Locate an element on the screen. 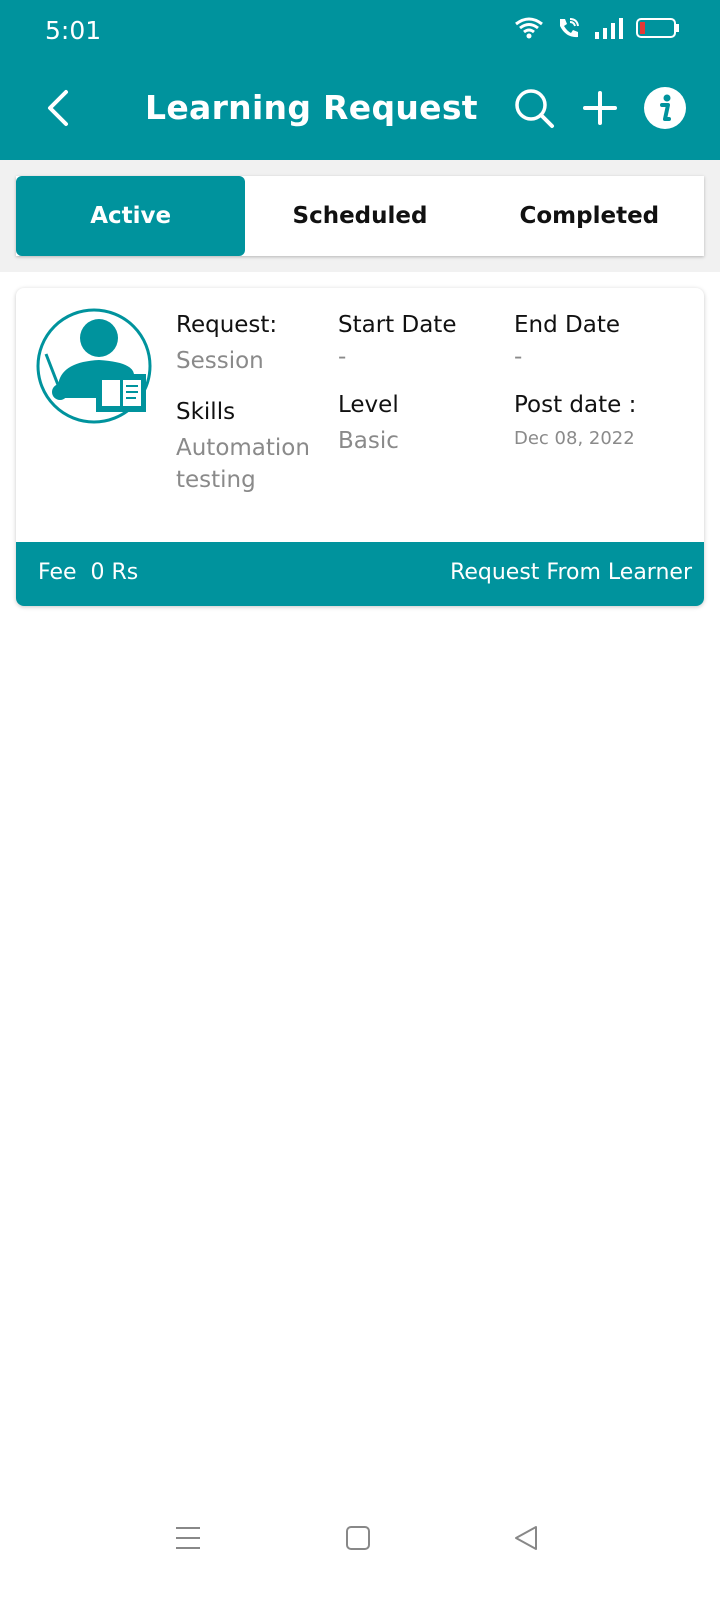 The image size is (720, 1600). tab-bar: Active Scheduled Completed is located at coordinates (360, 216).